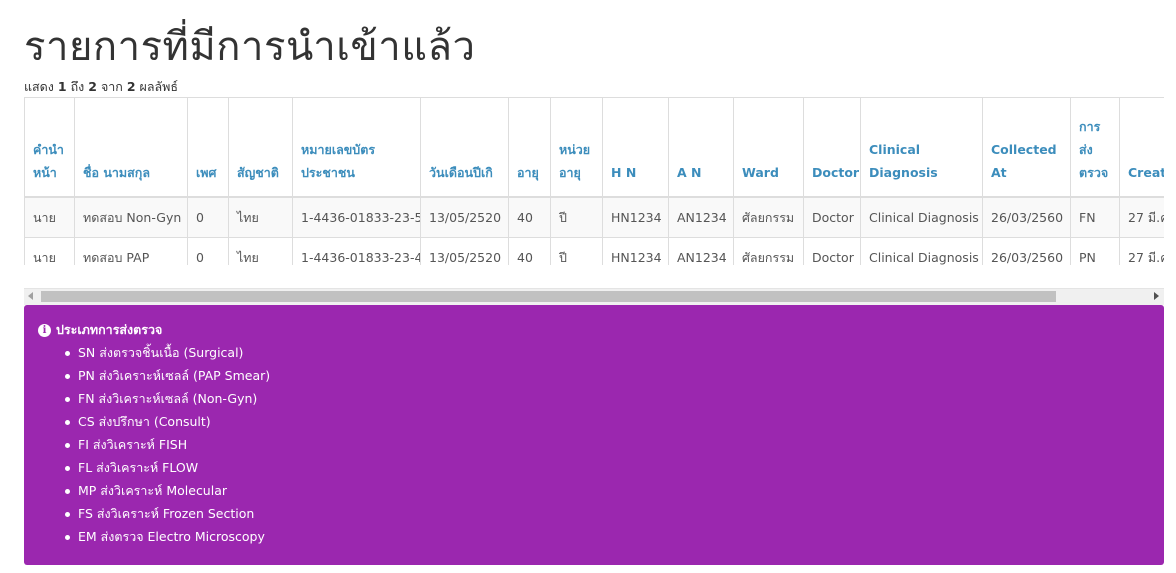 The image size is (1176, 573). I want to click on list-item: MP ส่งวิเคราะห์ Molecular, so click(607, 490).